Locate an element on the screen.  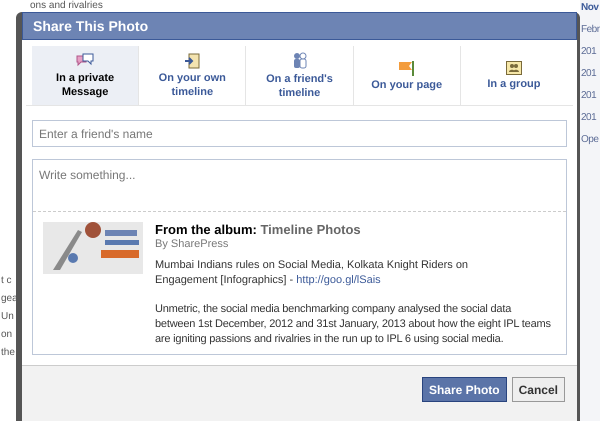
cancel-button: Cancel is located at coordinates (538, 389).